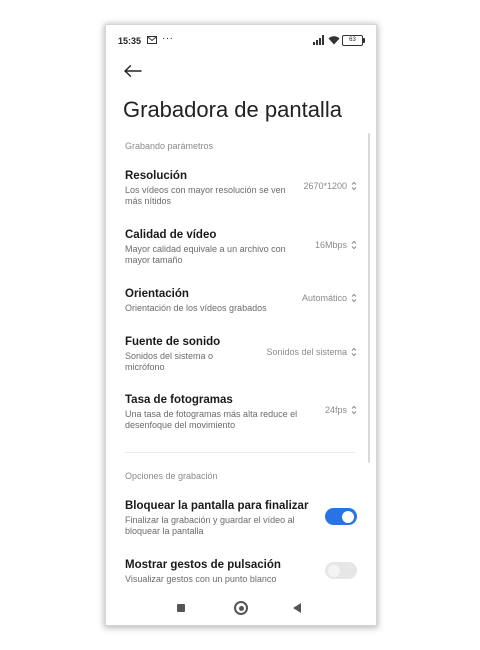 The image size is (480, 650). I want to click on setting-value: 2670*1200, so click(325, 186).